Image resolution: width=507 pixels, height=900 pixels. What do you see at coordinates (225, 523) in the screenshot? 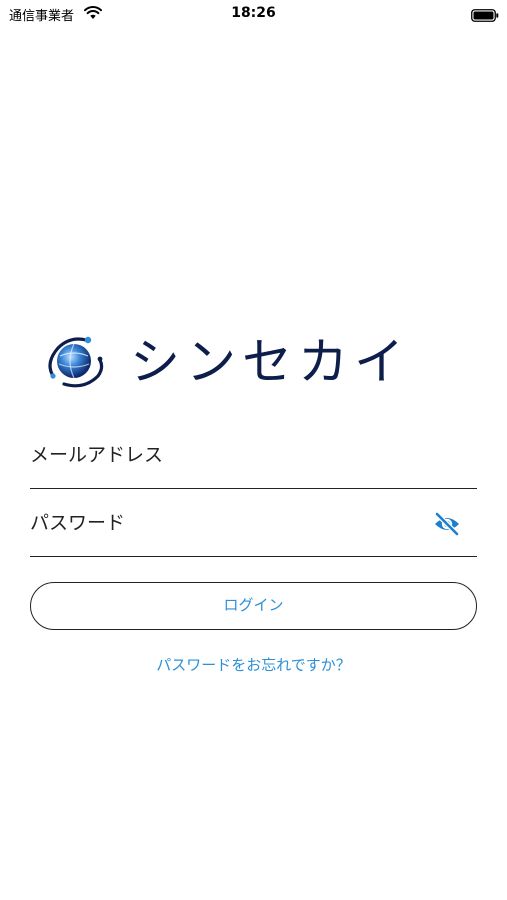
I see `password-input` at bounding box center [225, 523].